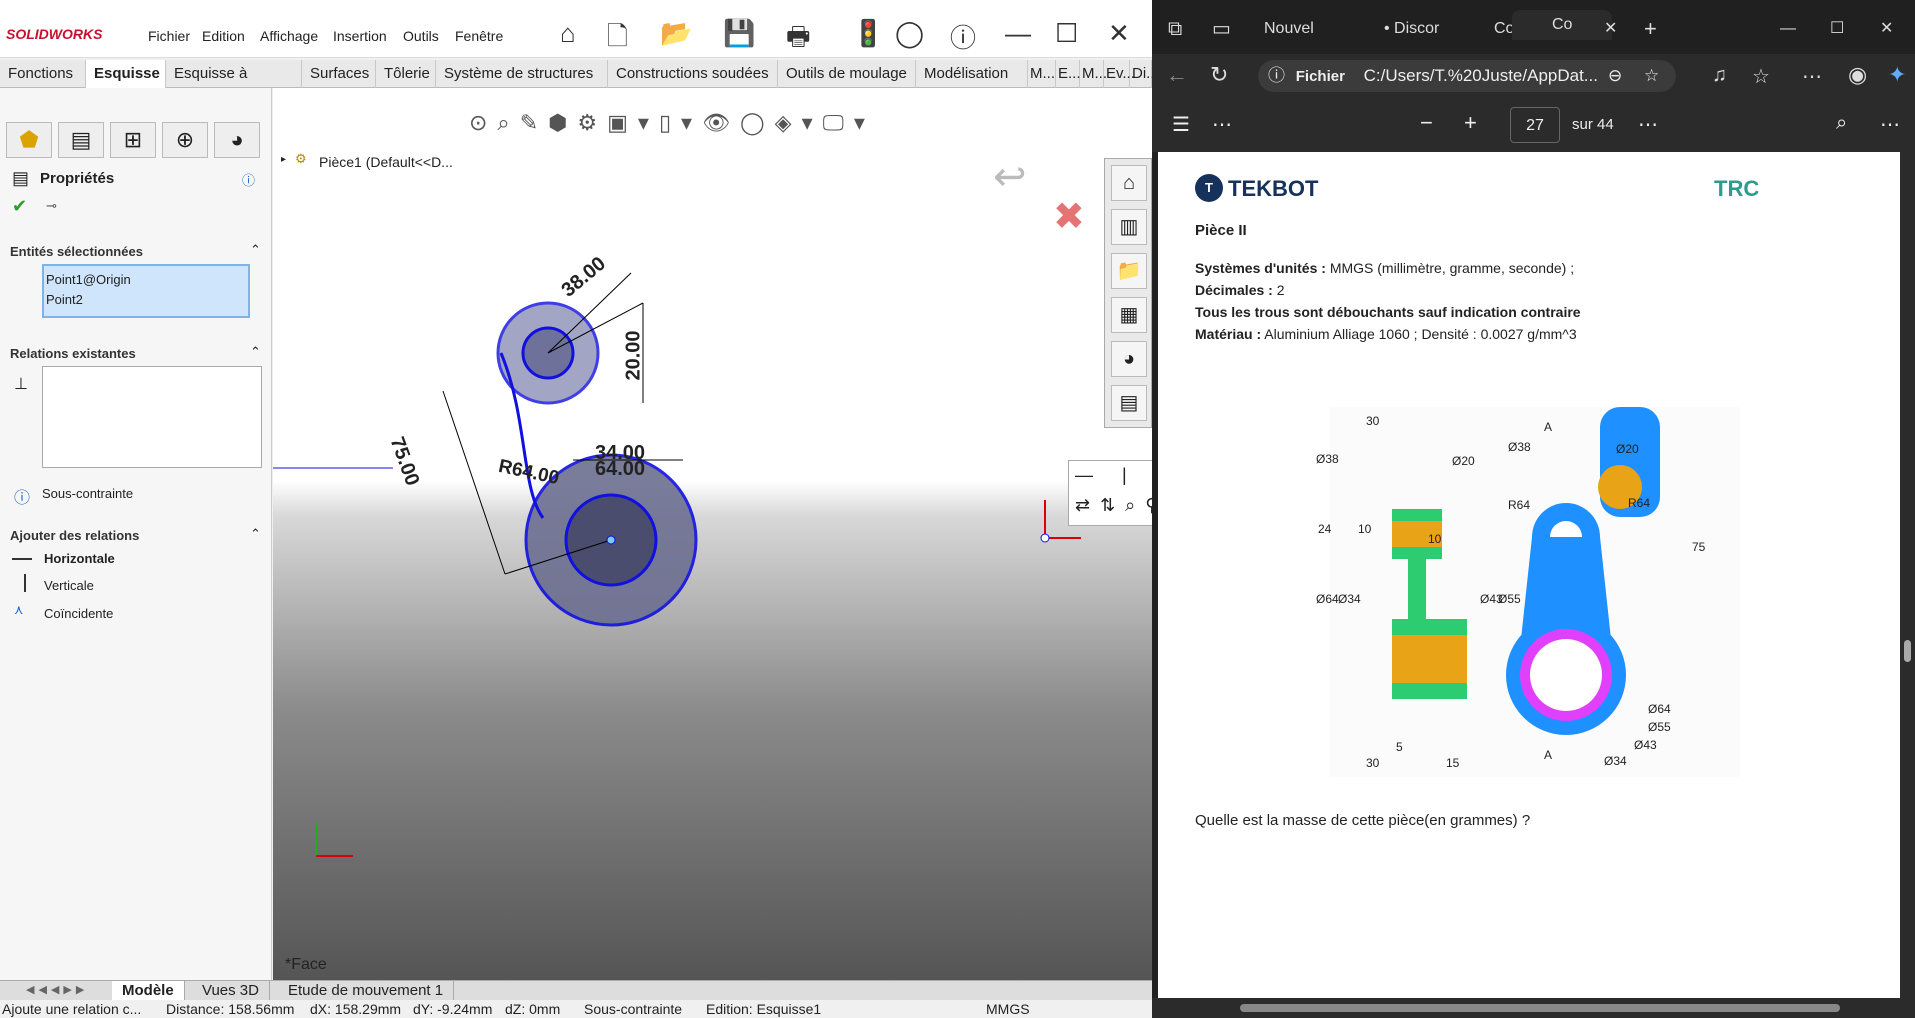 This screenshot has width=1915, height=1018. I want to click on tab-actions-icon: ▭, so click(1221, 29).